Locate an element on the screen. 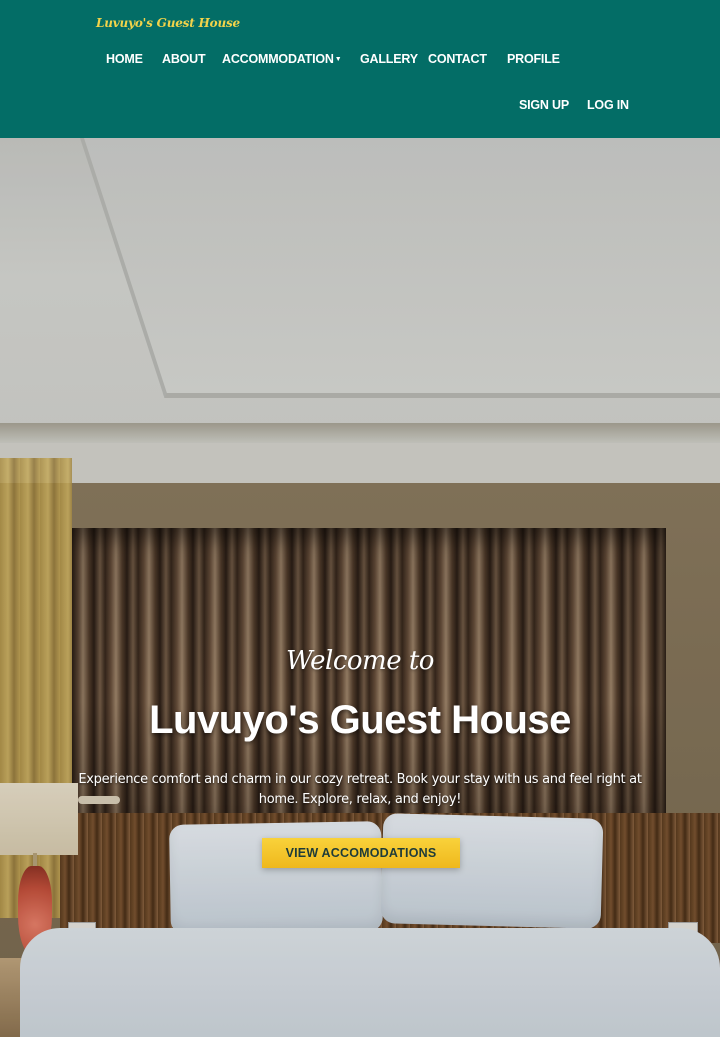 The width and height of the screenshot is (720, 1037). nav-sign-up: SIGN UP is located at coordinates (544, 105).